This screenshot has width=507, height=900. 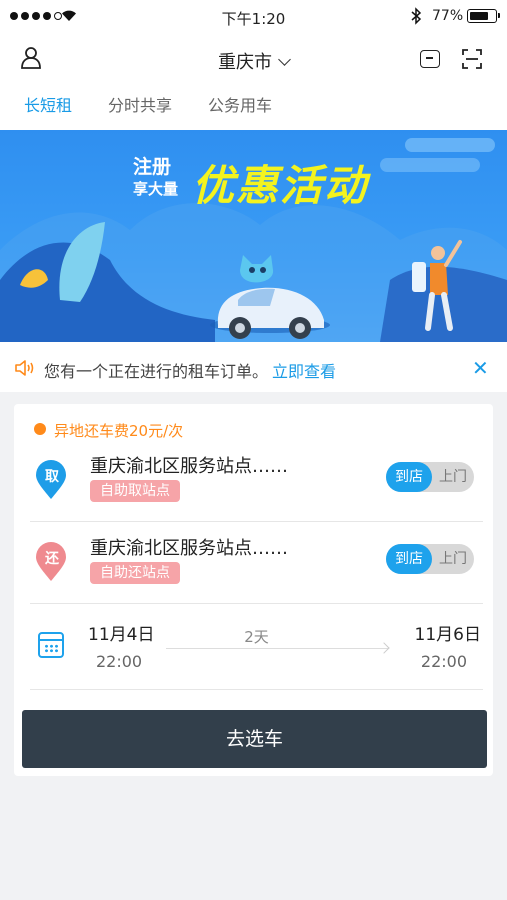 I want to click on tab-business-car: 公务用车, so click(x=240, y=104).